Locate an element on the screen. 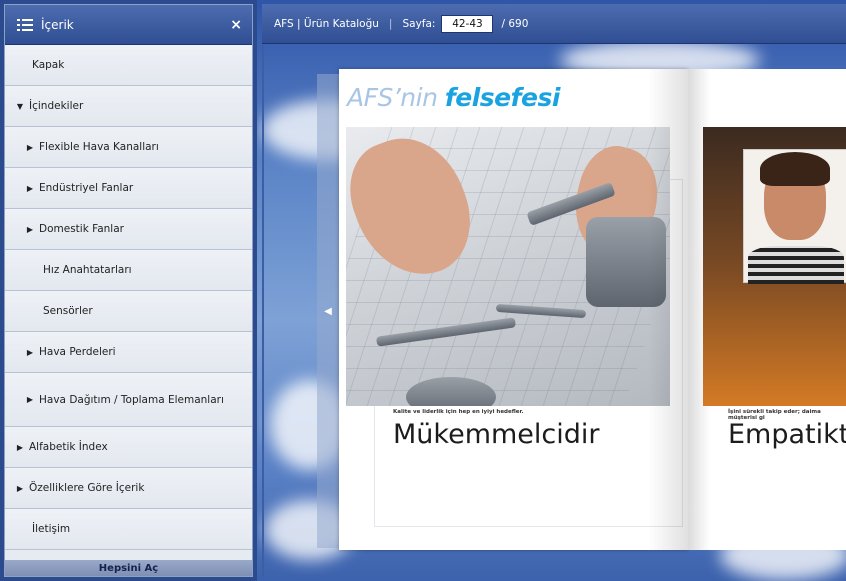 Image resolution: width=846 pixels, height=581 pixels. expand-all-button: Hepsini Aç is located at coordinates (128, 568).